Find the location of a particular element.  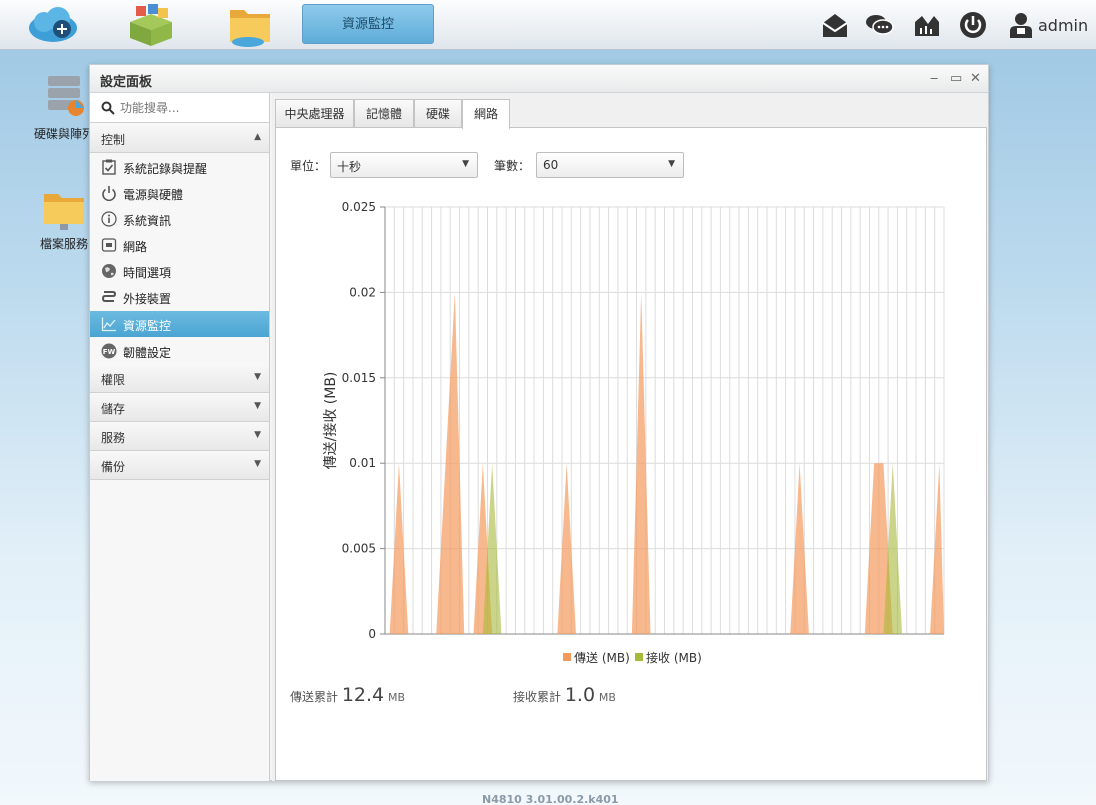

network-monitor-icon is located at coordinates (927, 25).